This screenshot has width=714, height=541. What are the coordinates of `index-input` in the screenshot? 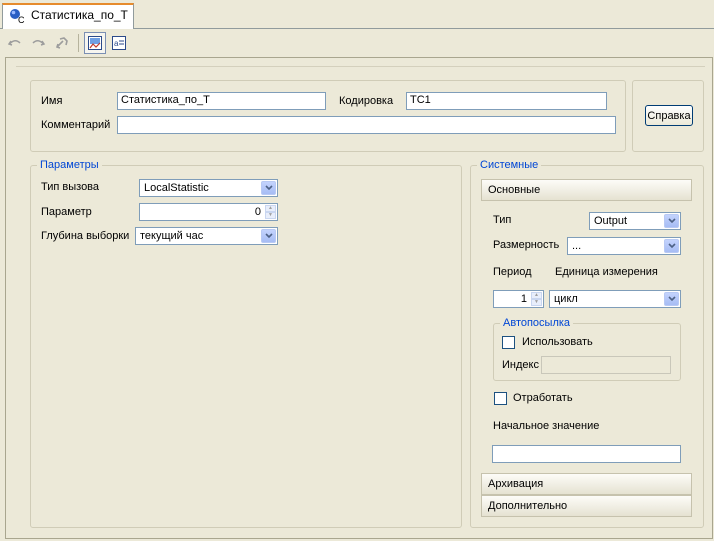 It's located at (606, 365).